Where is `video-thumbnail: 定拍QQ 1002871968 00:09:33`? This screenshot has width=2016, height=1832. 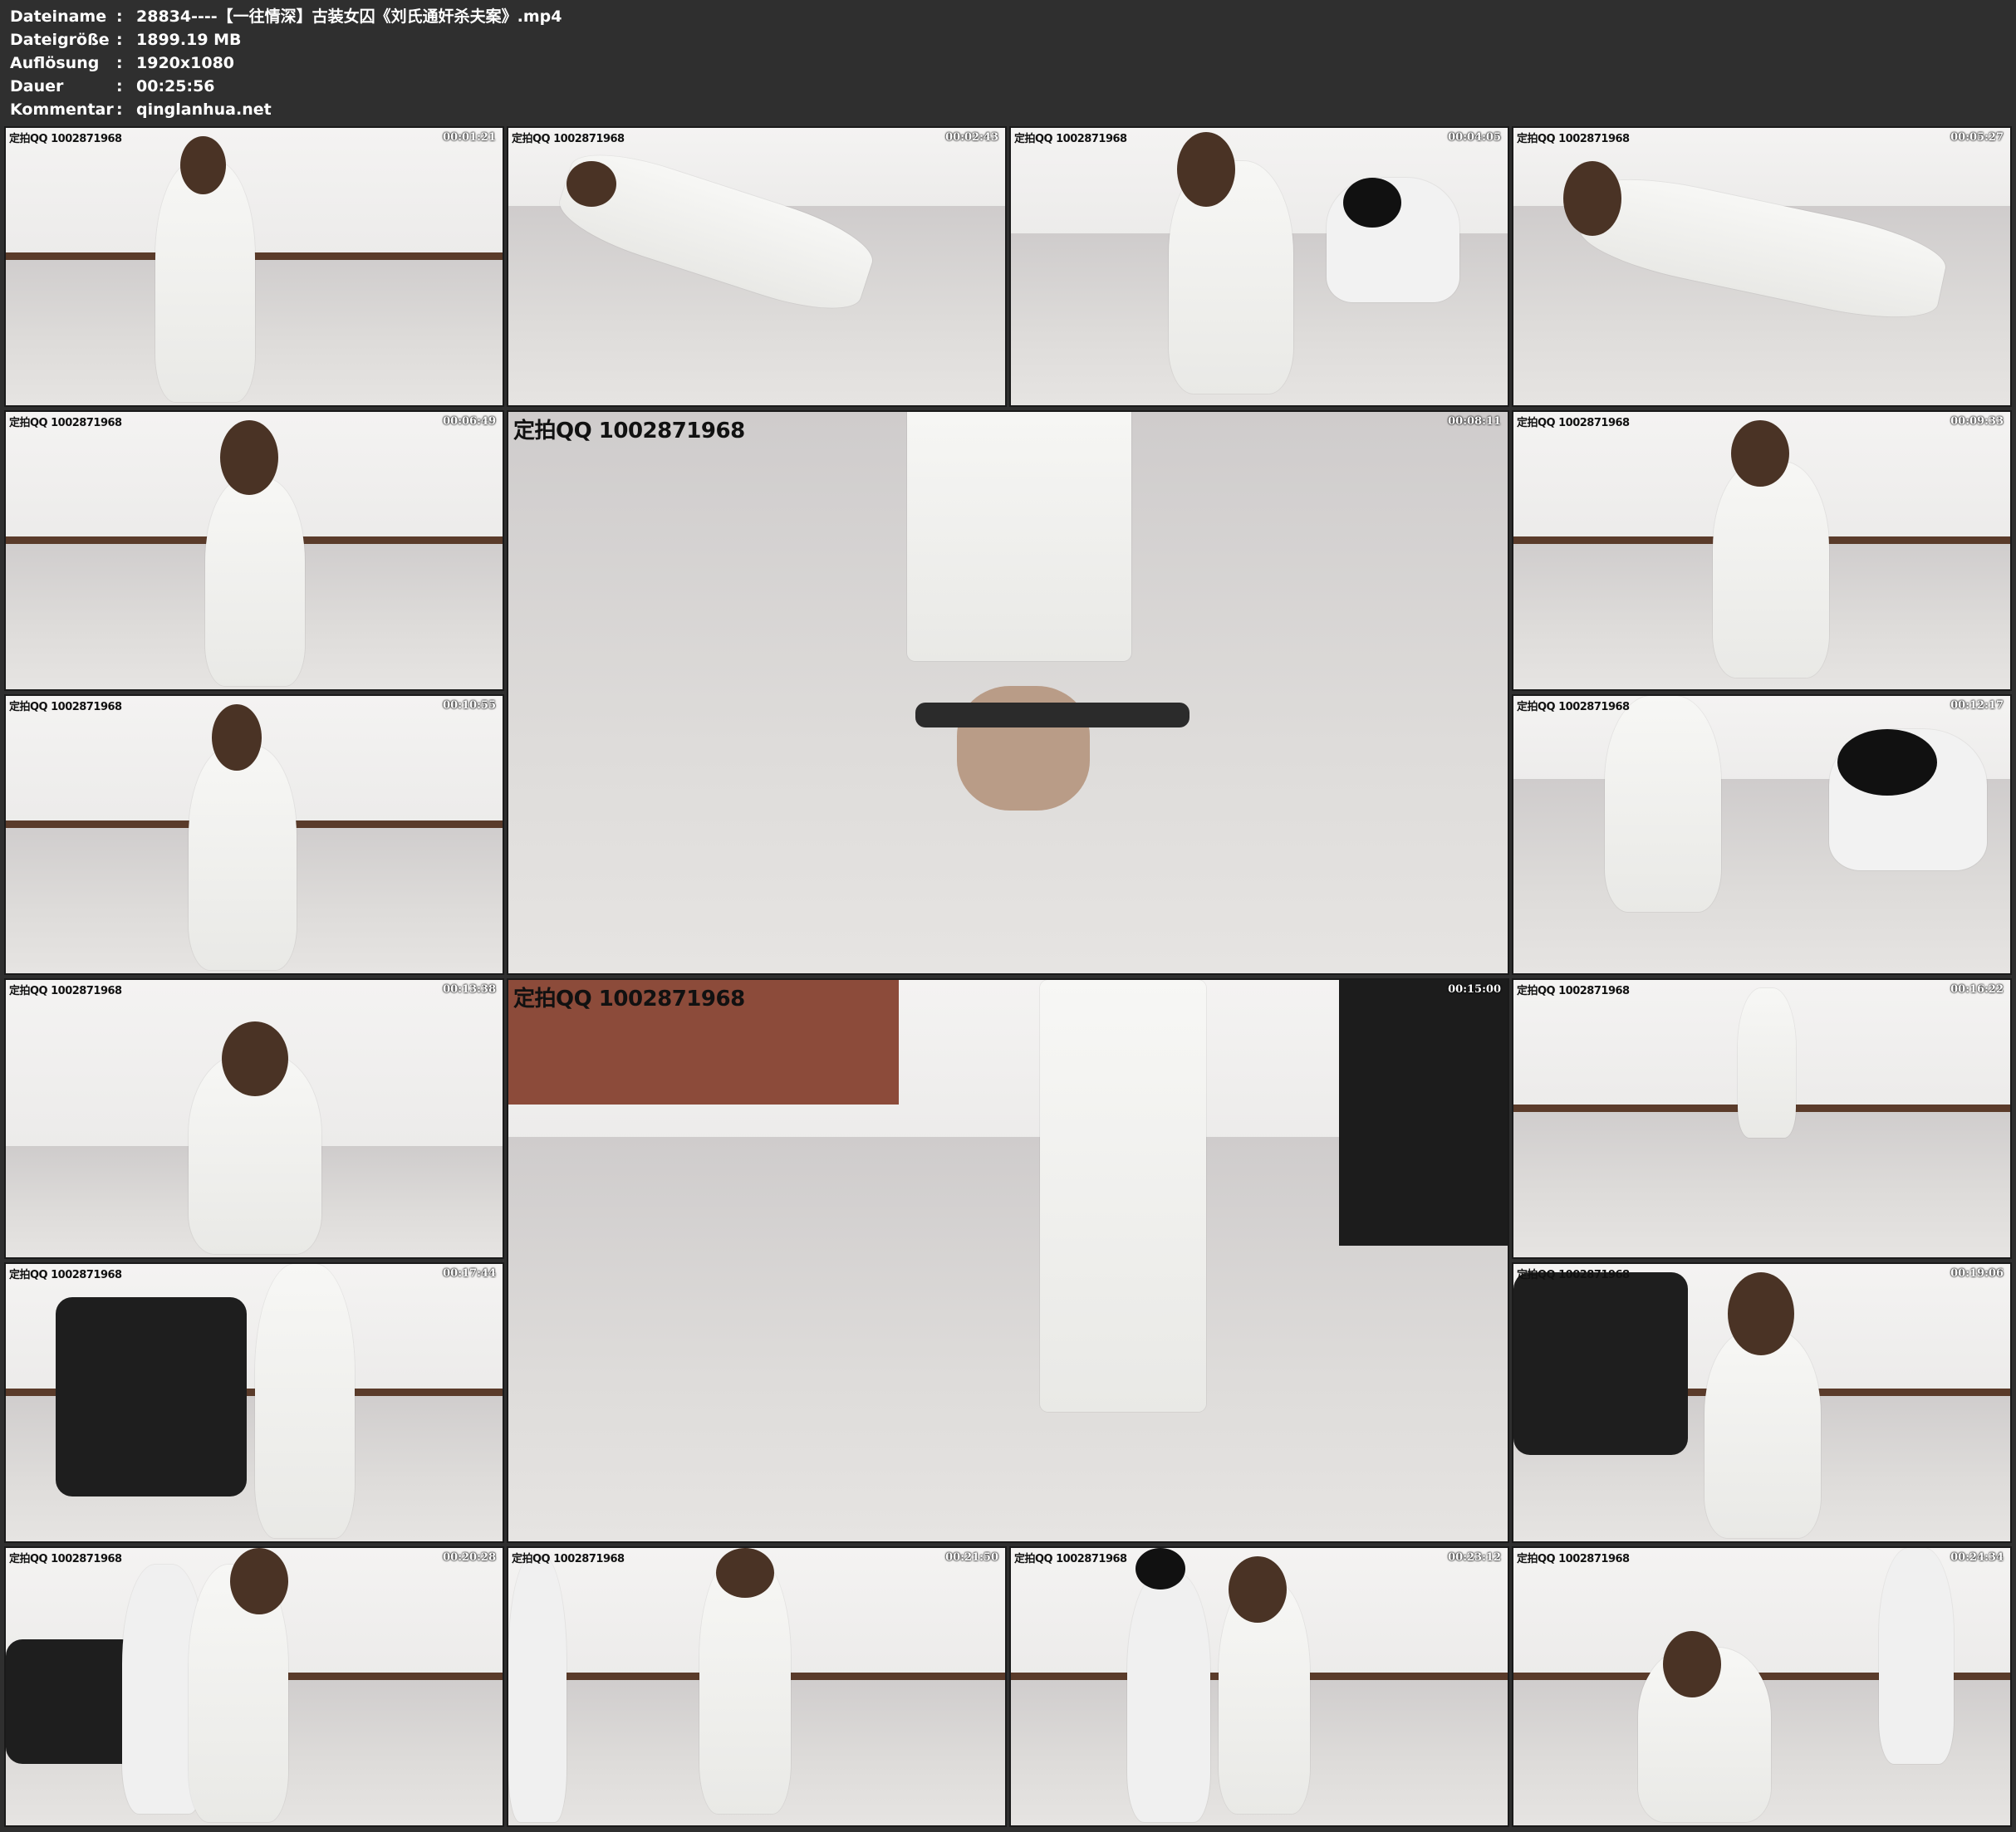
video-thumbnail: 定拍QQ 1002871968 00:09:33 is located at coordinates (1762, 550).